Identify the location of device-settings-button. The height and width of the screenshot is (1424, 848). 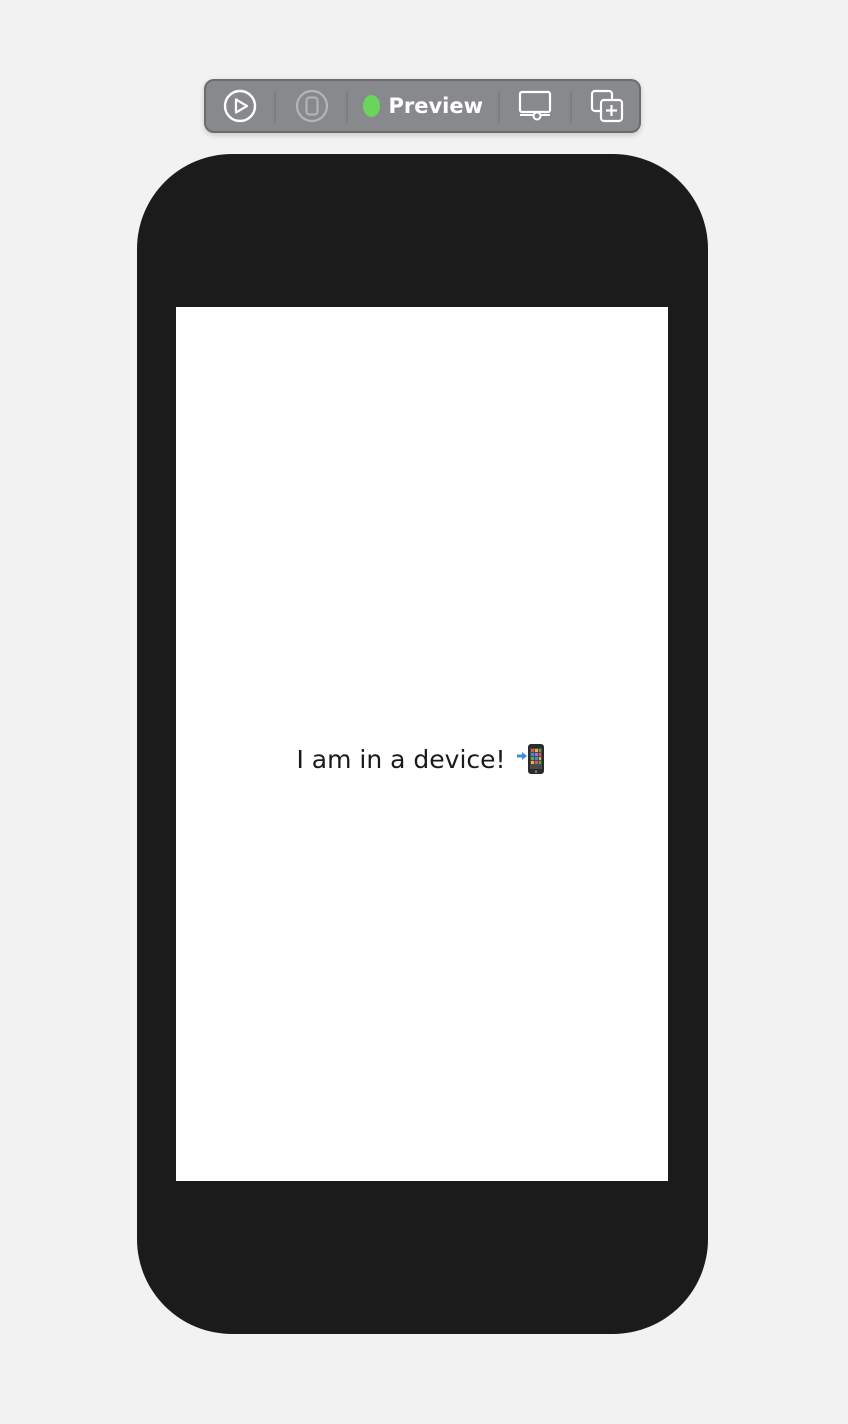
(535, 106).